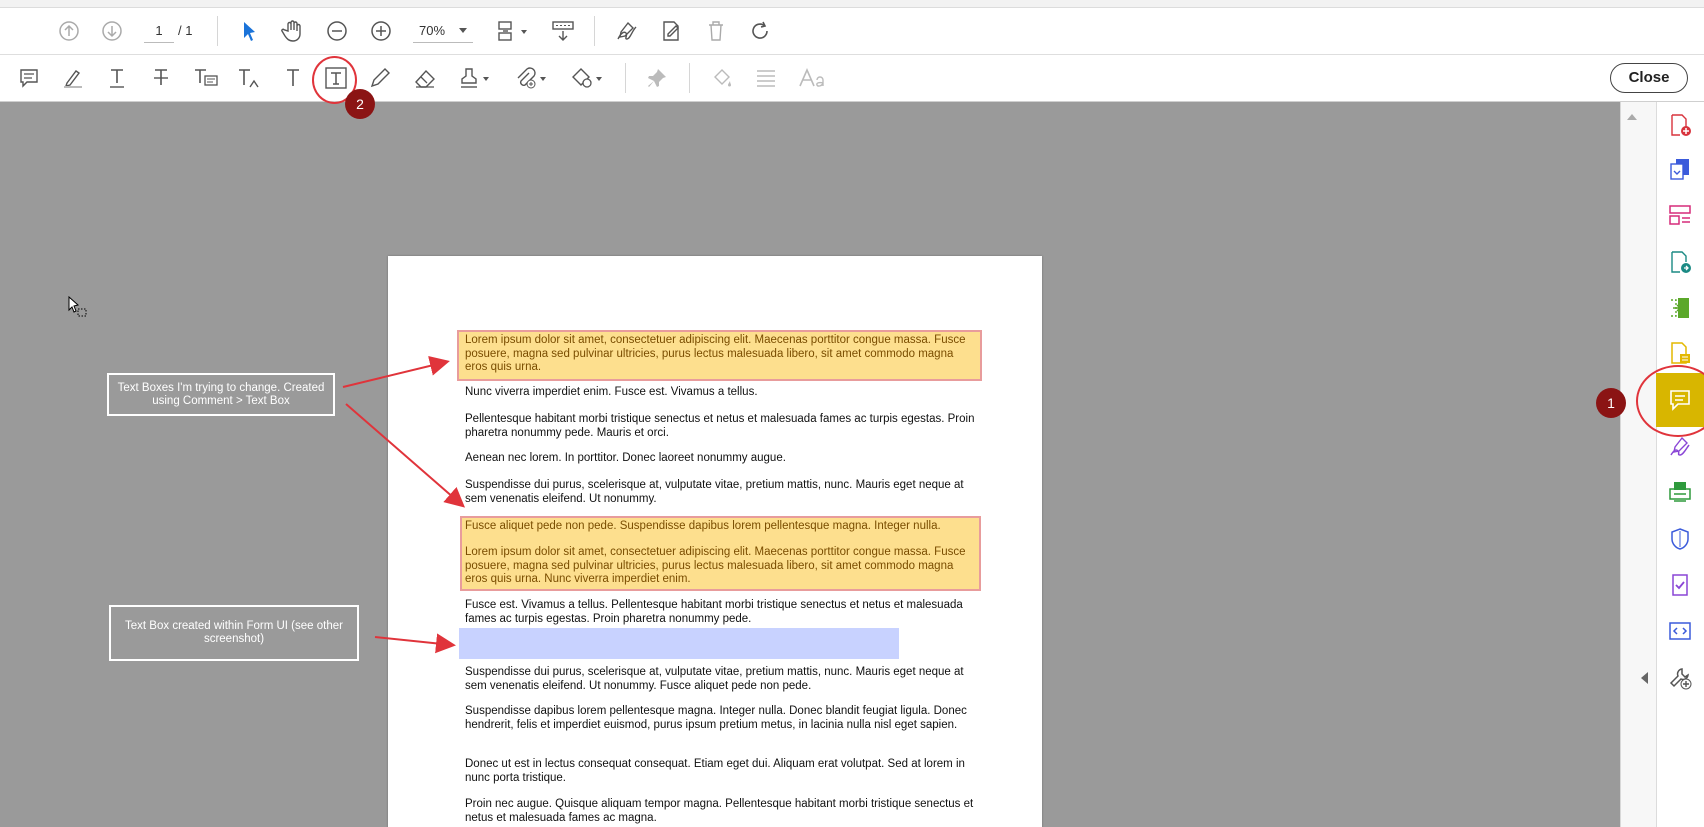 This screenshot has width=1704, height=827. What do you see at coordinates (1611, 403) in the screenshot?
I see `step-badge: 1` at bounding box center [1611, 403].